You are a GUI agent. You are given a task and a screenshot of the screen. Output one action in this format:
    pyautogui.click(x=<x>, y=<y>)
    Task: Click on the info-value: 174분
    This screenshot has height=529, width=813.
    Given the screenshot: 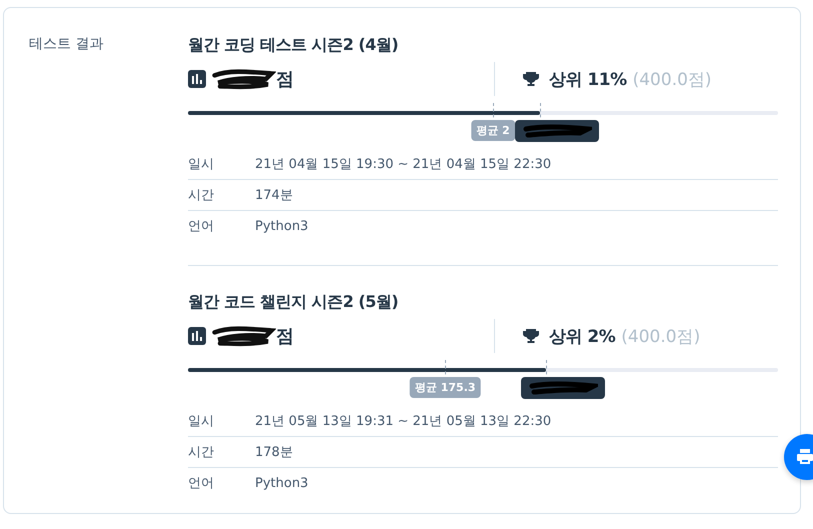 What is the action you would take?
    pyautogui.click(x=274, y=195)
    